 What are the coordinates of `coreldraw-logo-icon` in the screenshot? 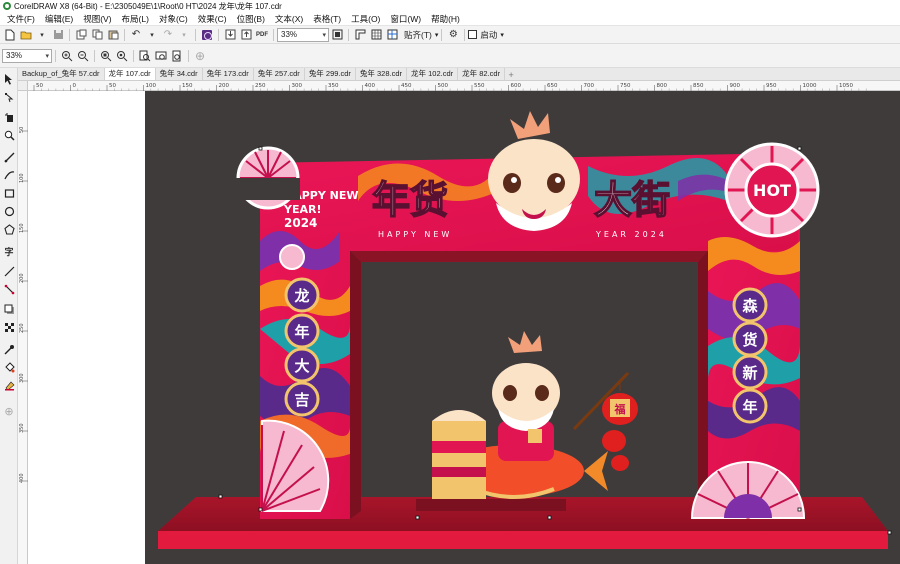 It's located at (7, 6).